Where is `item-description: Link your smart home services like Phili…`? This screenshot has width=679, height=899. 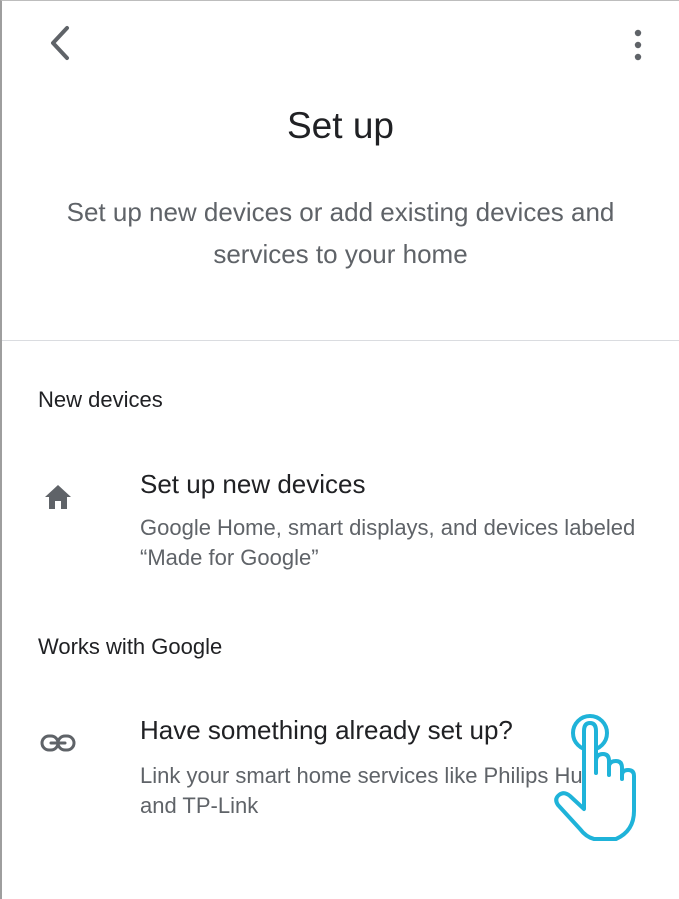
item-description: Link your smart home services like Phili… is located at coordinates (367, 790).